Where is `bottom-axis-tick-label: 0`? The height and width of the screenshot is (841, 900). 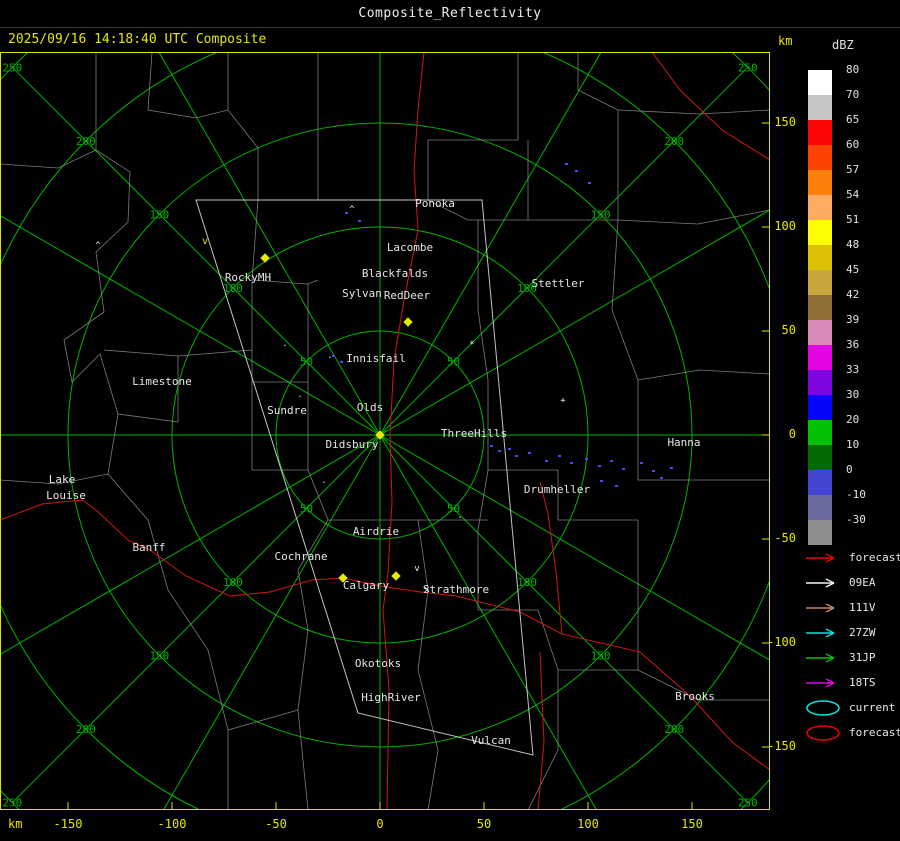
bottom-axis-tick-label: 0 is located at coordinates (380, 824).